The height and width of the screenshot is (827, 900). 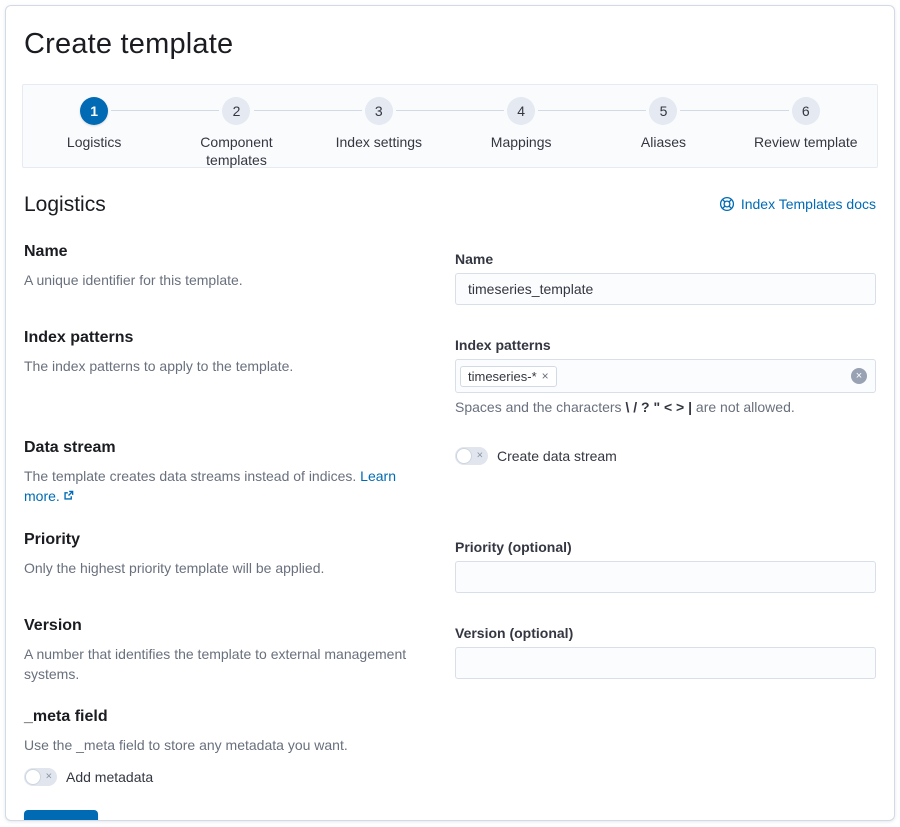 What do you see at coordinates (133, 280) in the screenshot?
I see `name-row-description: A unique identifier for this template.` at bounding box center [133, 280].